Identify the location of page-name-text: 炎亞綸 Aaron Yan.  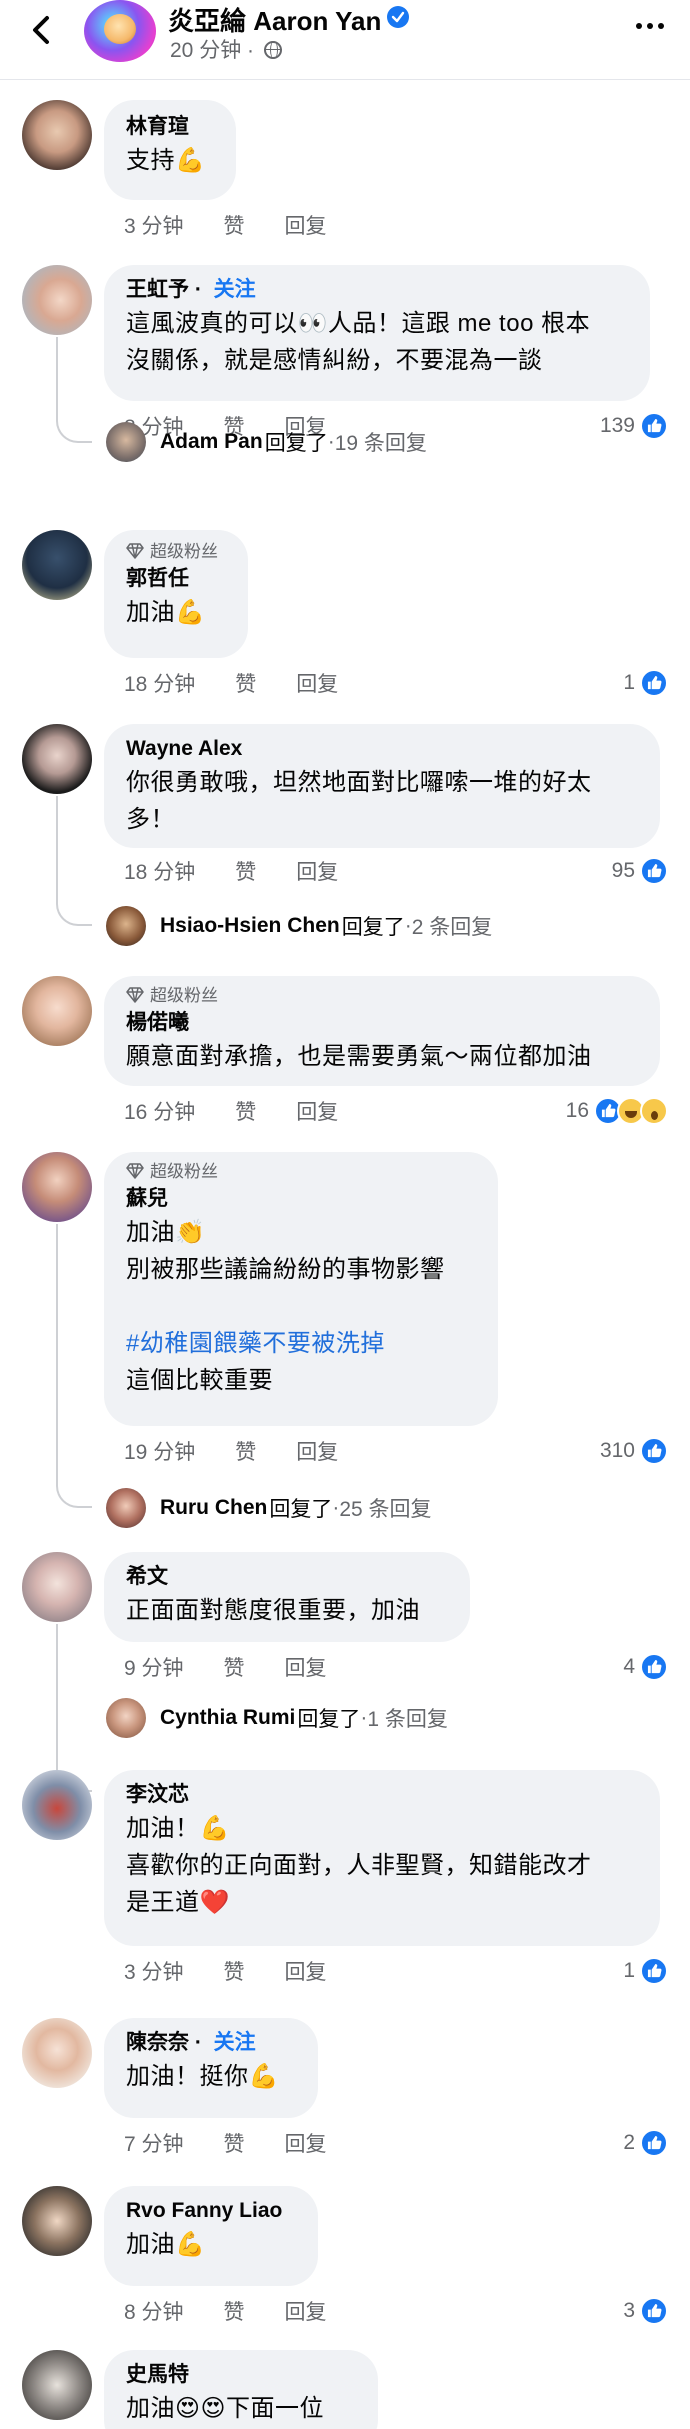
(274, 21).